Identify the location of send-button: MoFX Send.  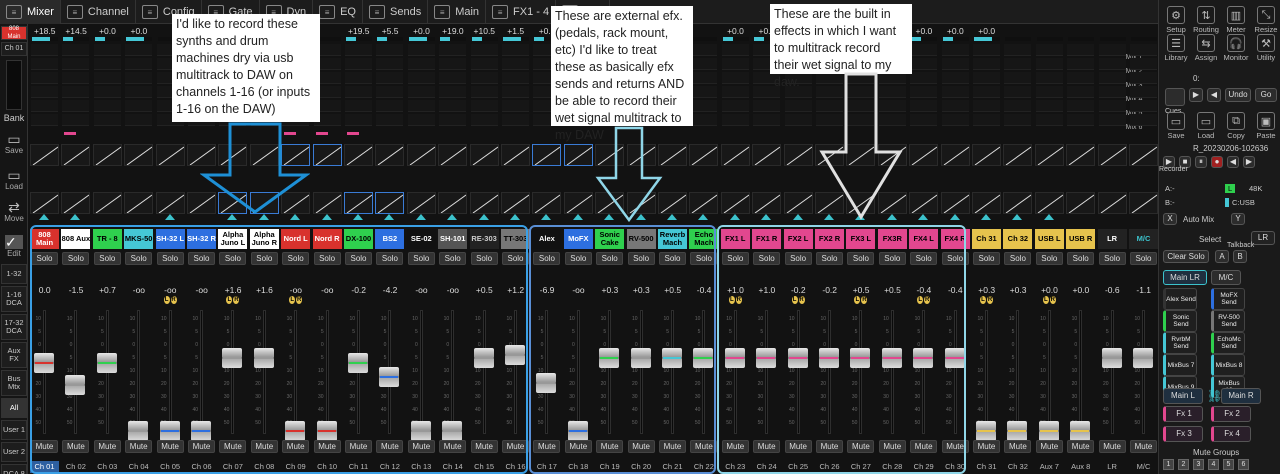
(1228, 299).